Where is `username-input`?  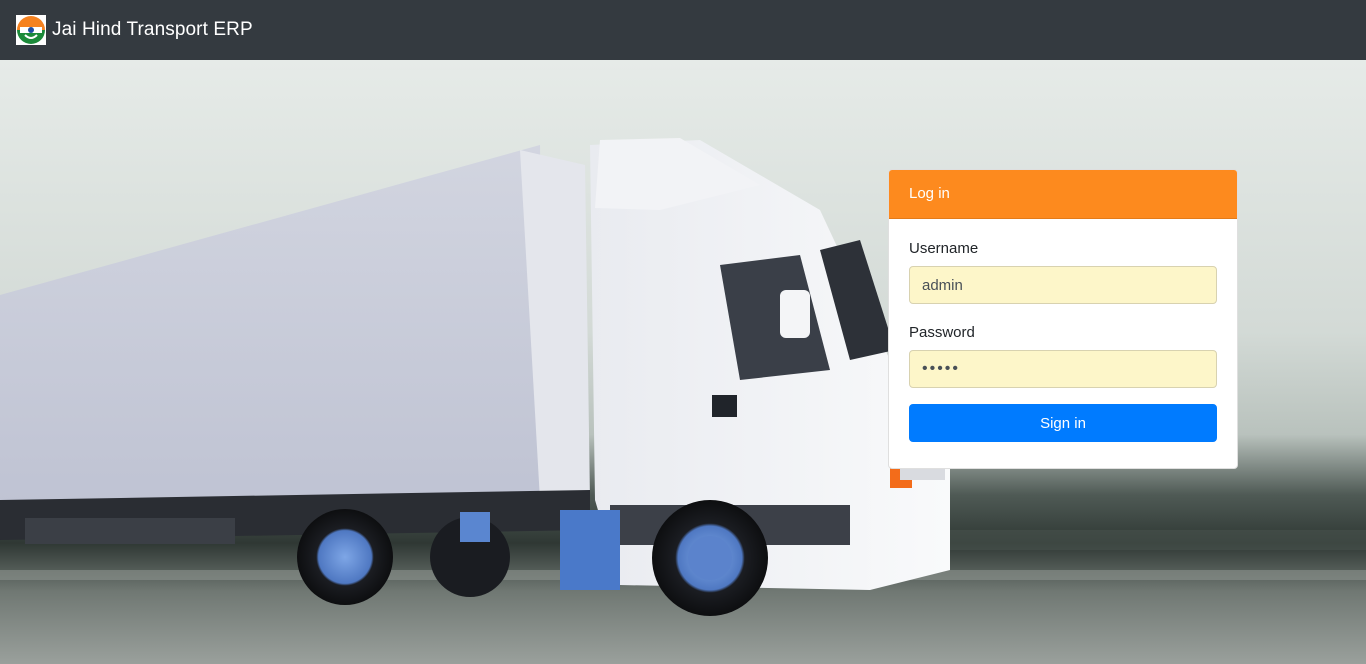 username-input is located at coordinates (1063, 285).